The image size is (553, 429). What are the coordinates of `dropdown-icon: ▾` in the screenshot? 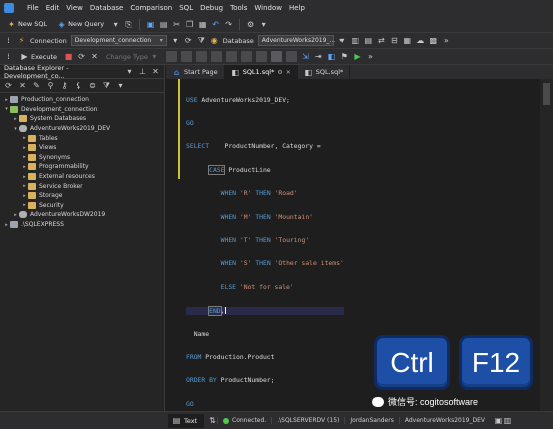 It's located at (129, 71).